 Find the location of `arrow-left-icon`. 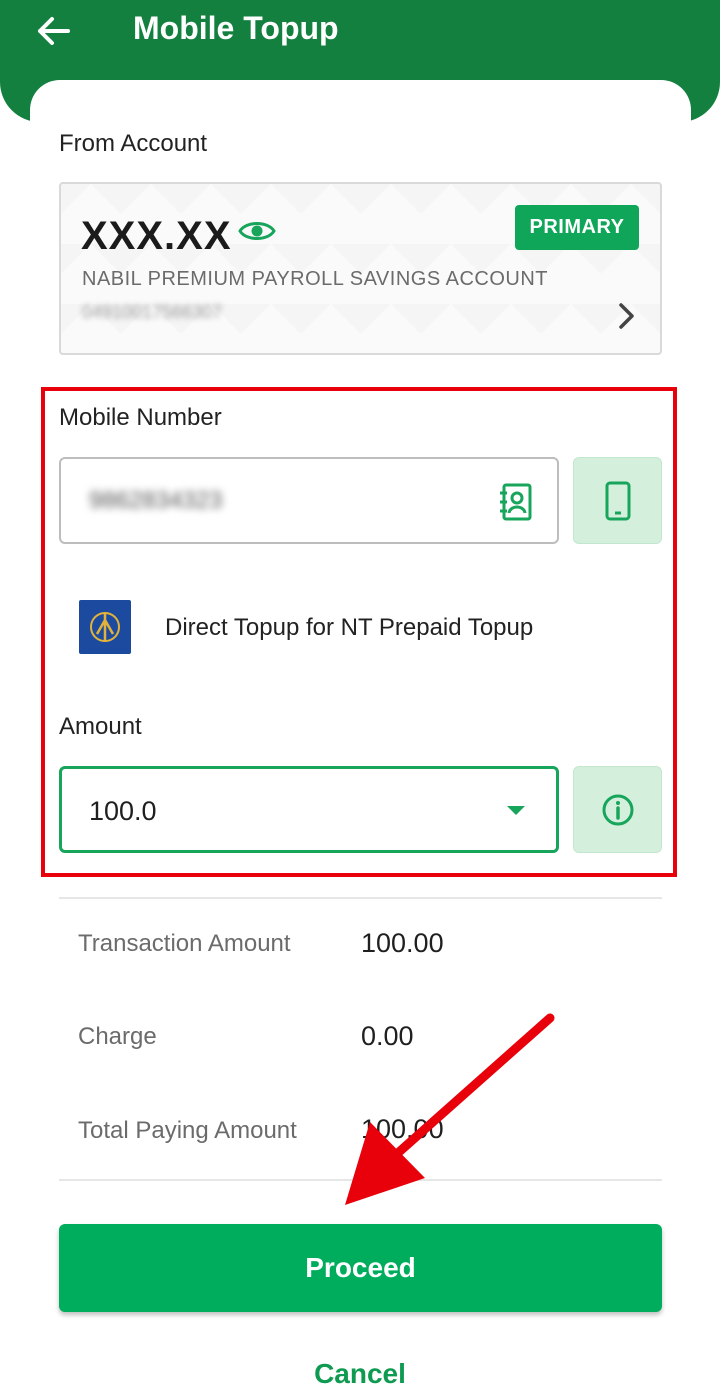

arrow-left-icon is located at coordinates (54, 31).